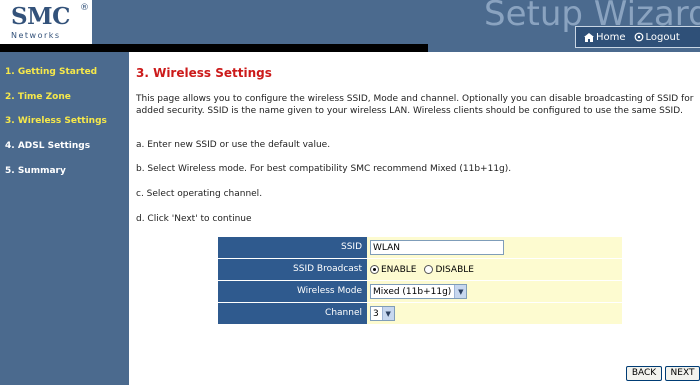 The width and height of the screenshot is (700, 385). I want to click on wireless-mode-select: Mixed (11b+11g) ▼, so click(419, 291).